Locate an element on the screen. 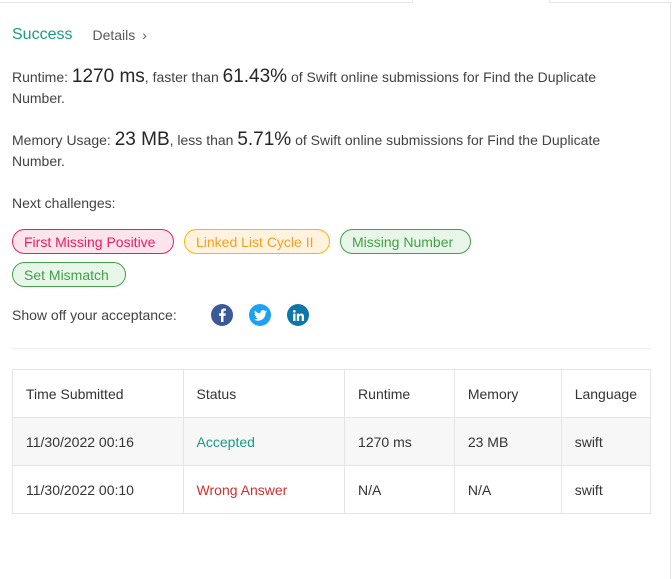 The image size is (672, 579). chevron-right-icon: › is located at coordinates (144, 35).